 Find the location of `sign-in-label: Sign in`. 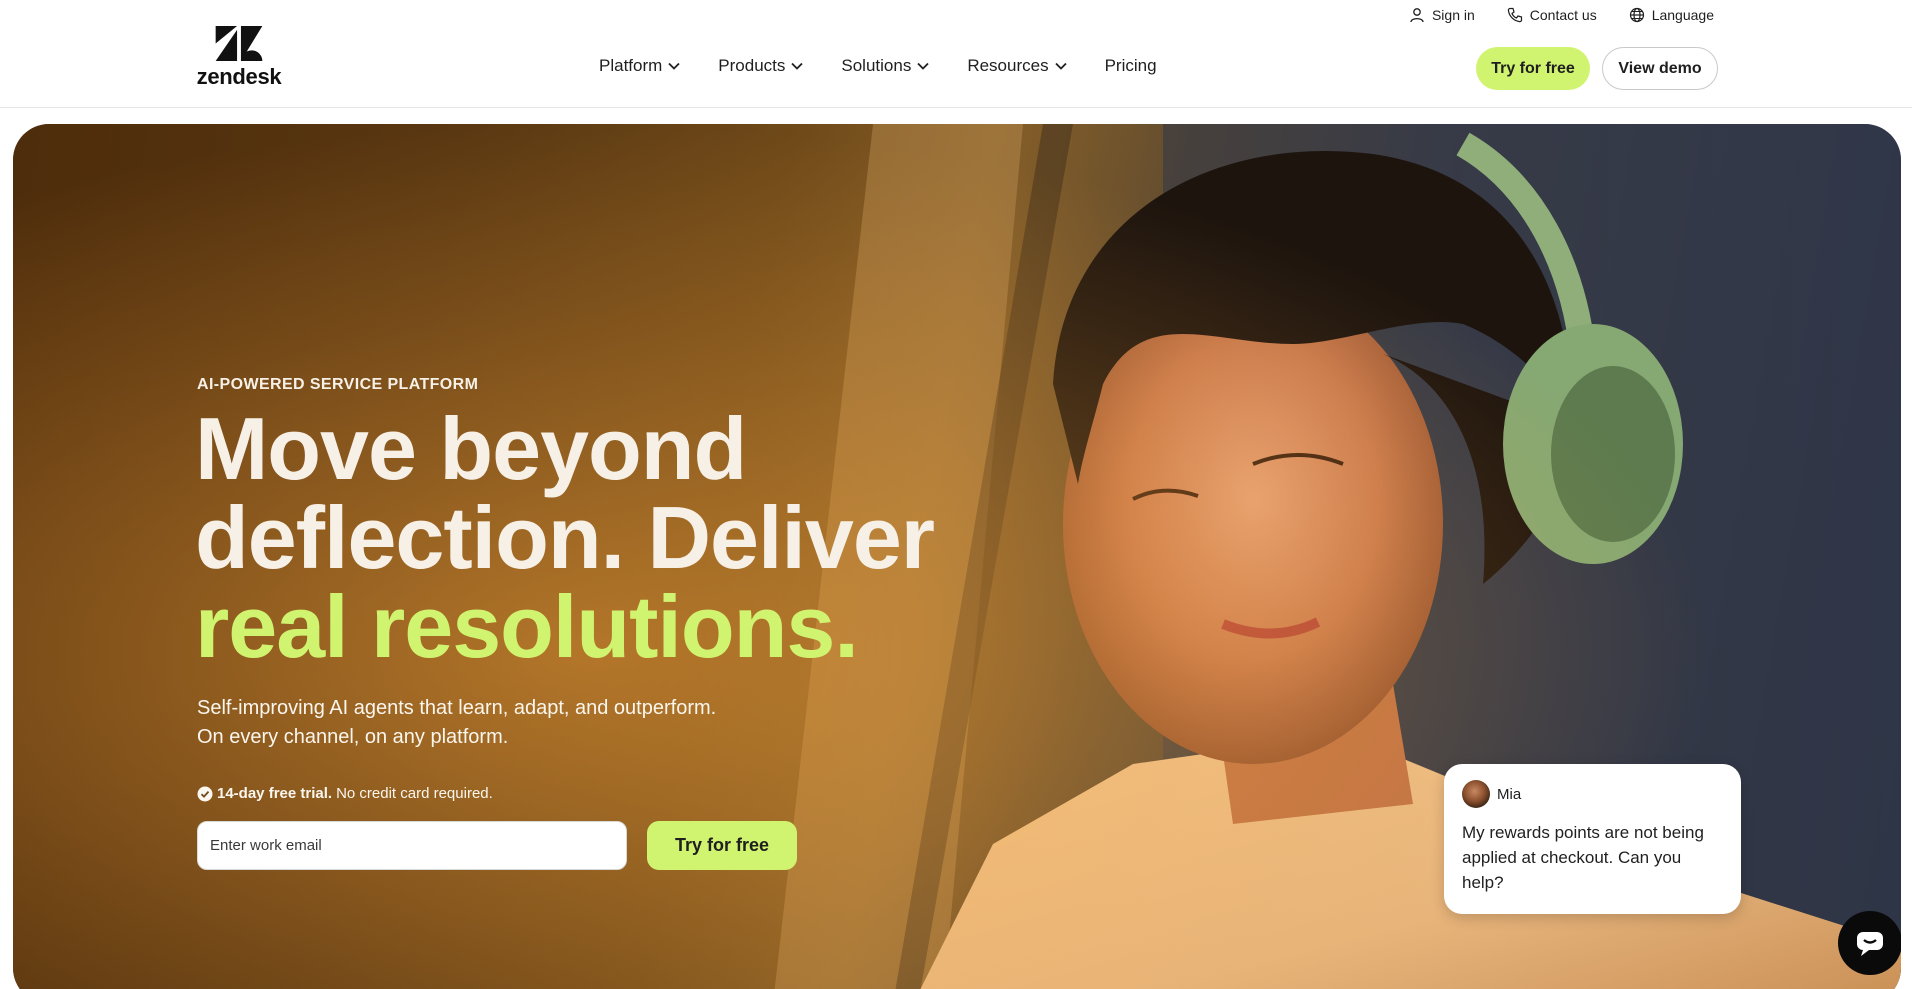

sign-in-label: Sign in is located at coordinates (1453, 15).